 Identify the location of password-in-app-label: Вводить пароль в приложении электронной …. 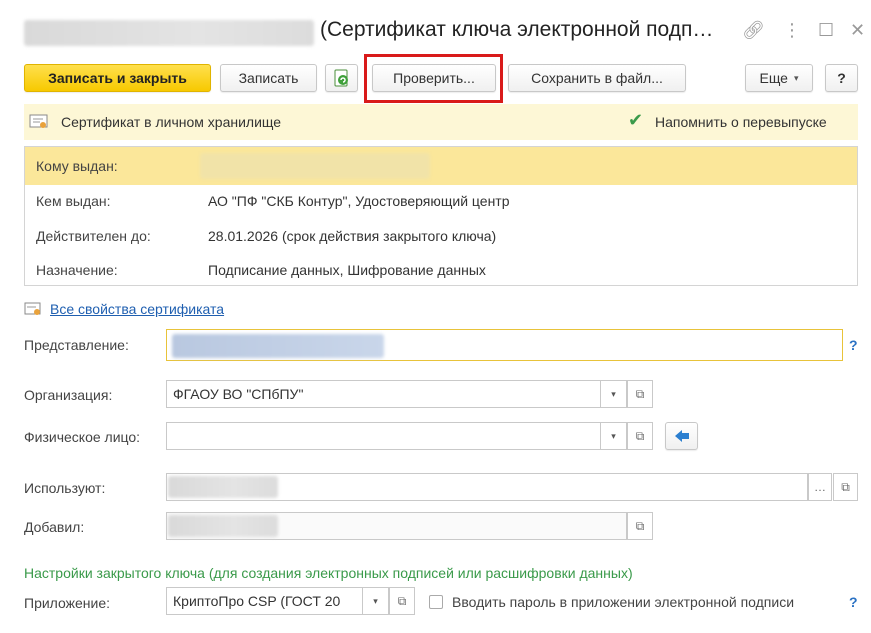
(623, 602).